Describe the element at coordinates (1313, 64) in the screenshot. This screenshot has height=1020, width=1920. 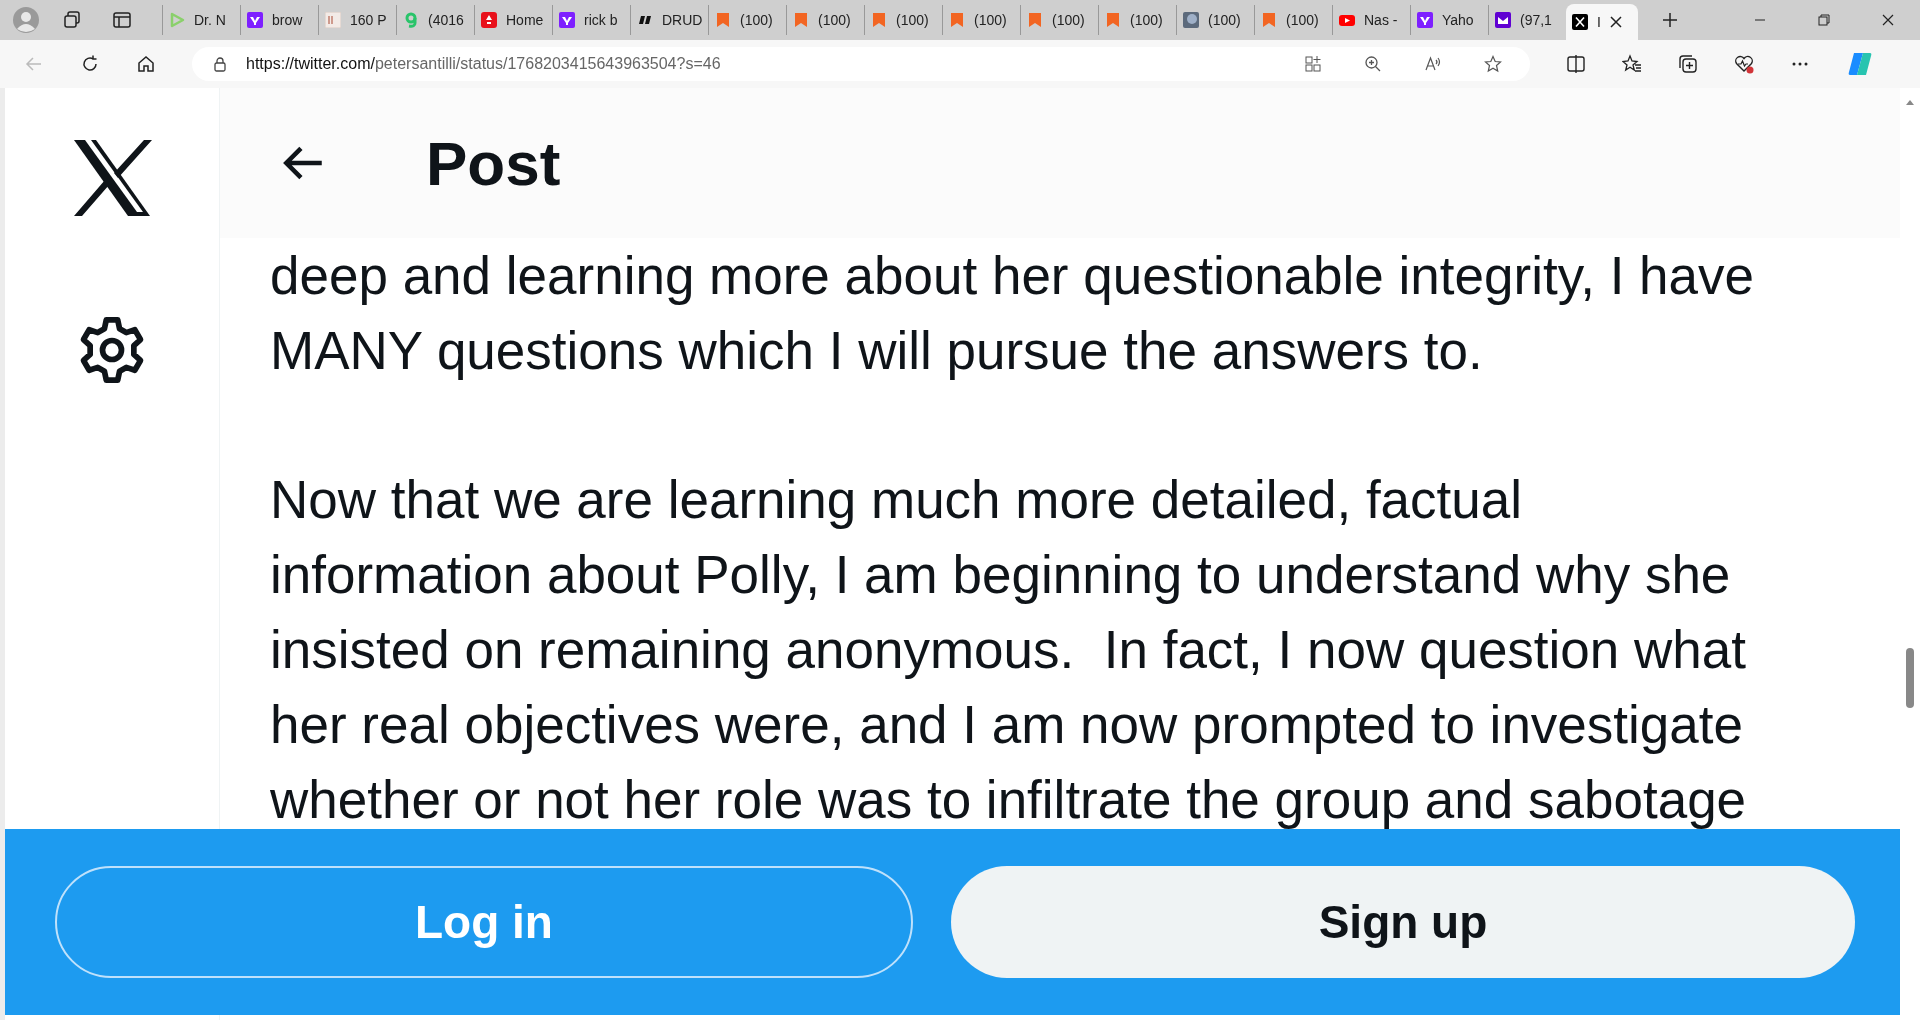
I see `apps-icon` at that location.